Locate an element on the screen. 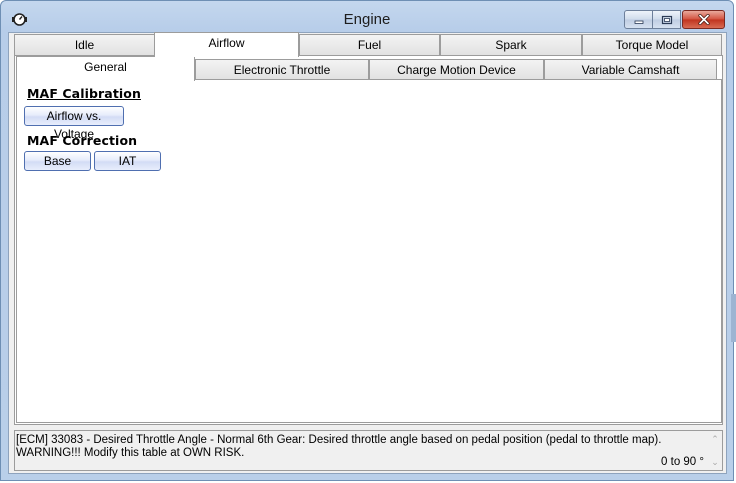 The height and width of the screenshot is (483, 736). value-range: 0 to 90 ° is located at coordinates (682, 462).